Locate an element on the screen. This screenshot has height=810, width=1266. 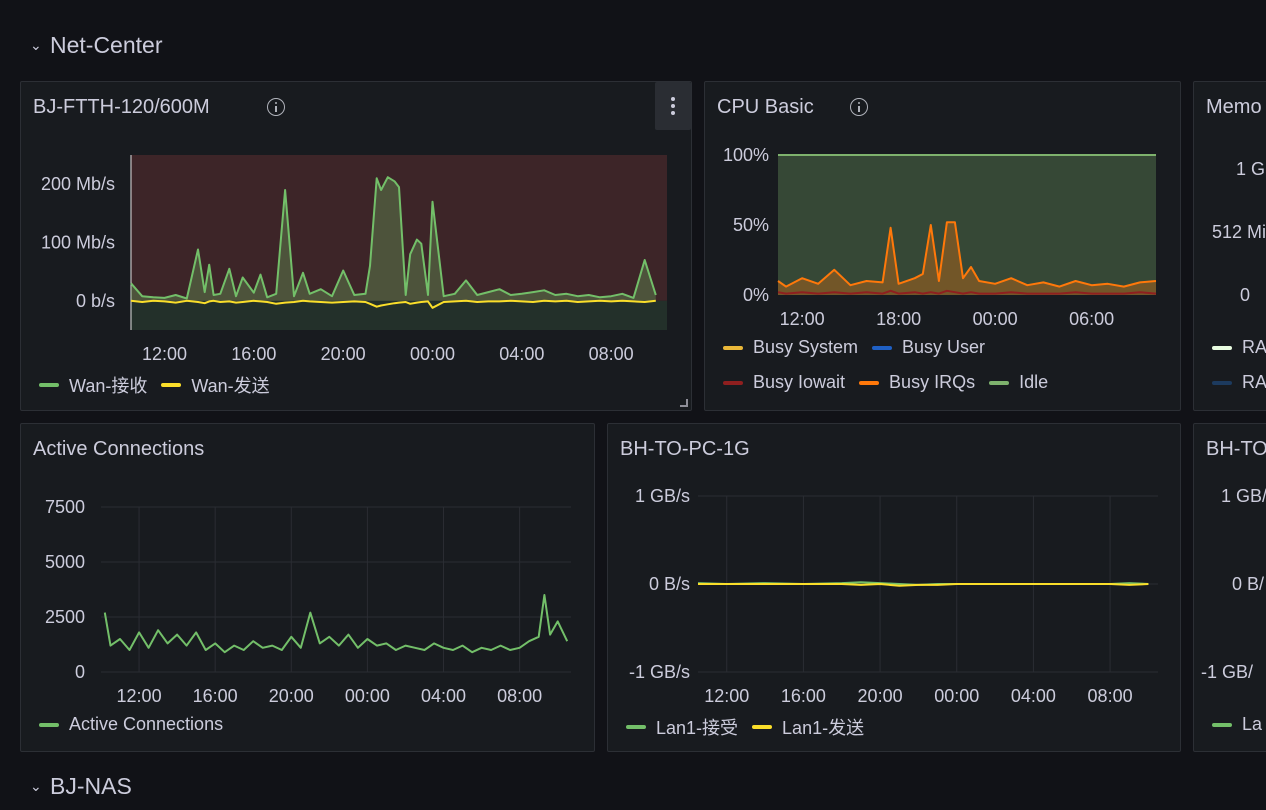
legend-label: Wan-发送 is located at coordinates (230, 386).